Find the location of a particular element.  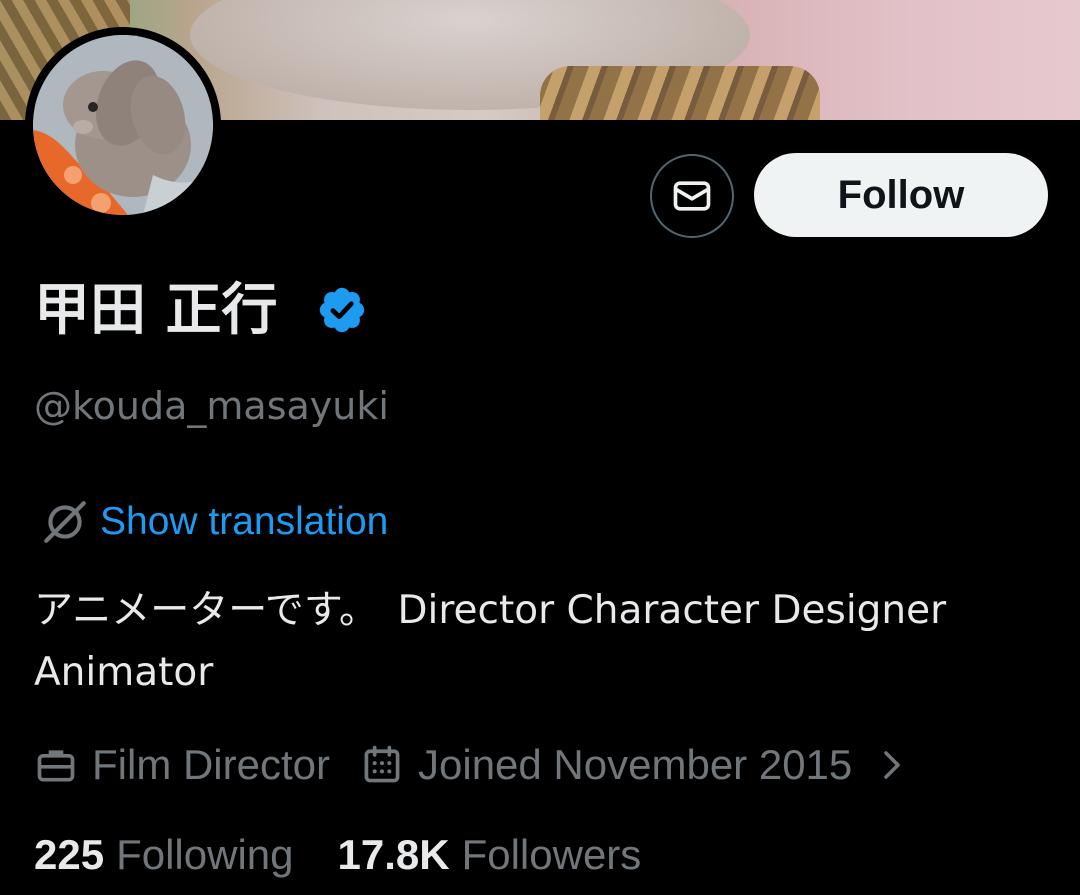

following-count: 225 is located at coordinates (69, 854).